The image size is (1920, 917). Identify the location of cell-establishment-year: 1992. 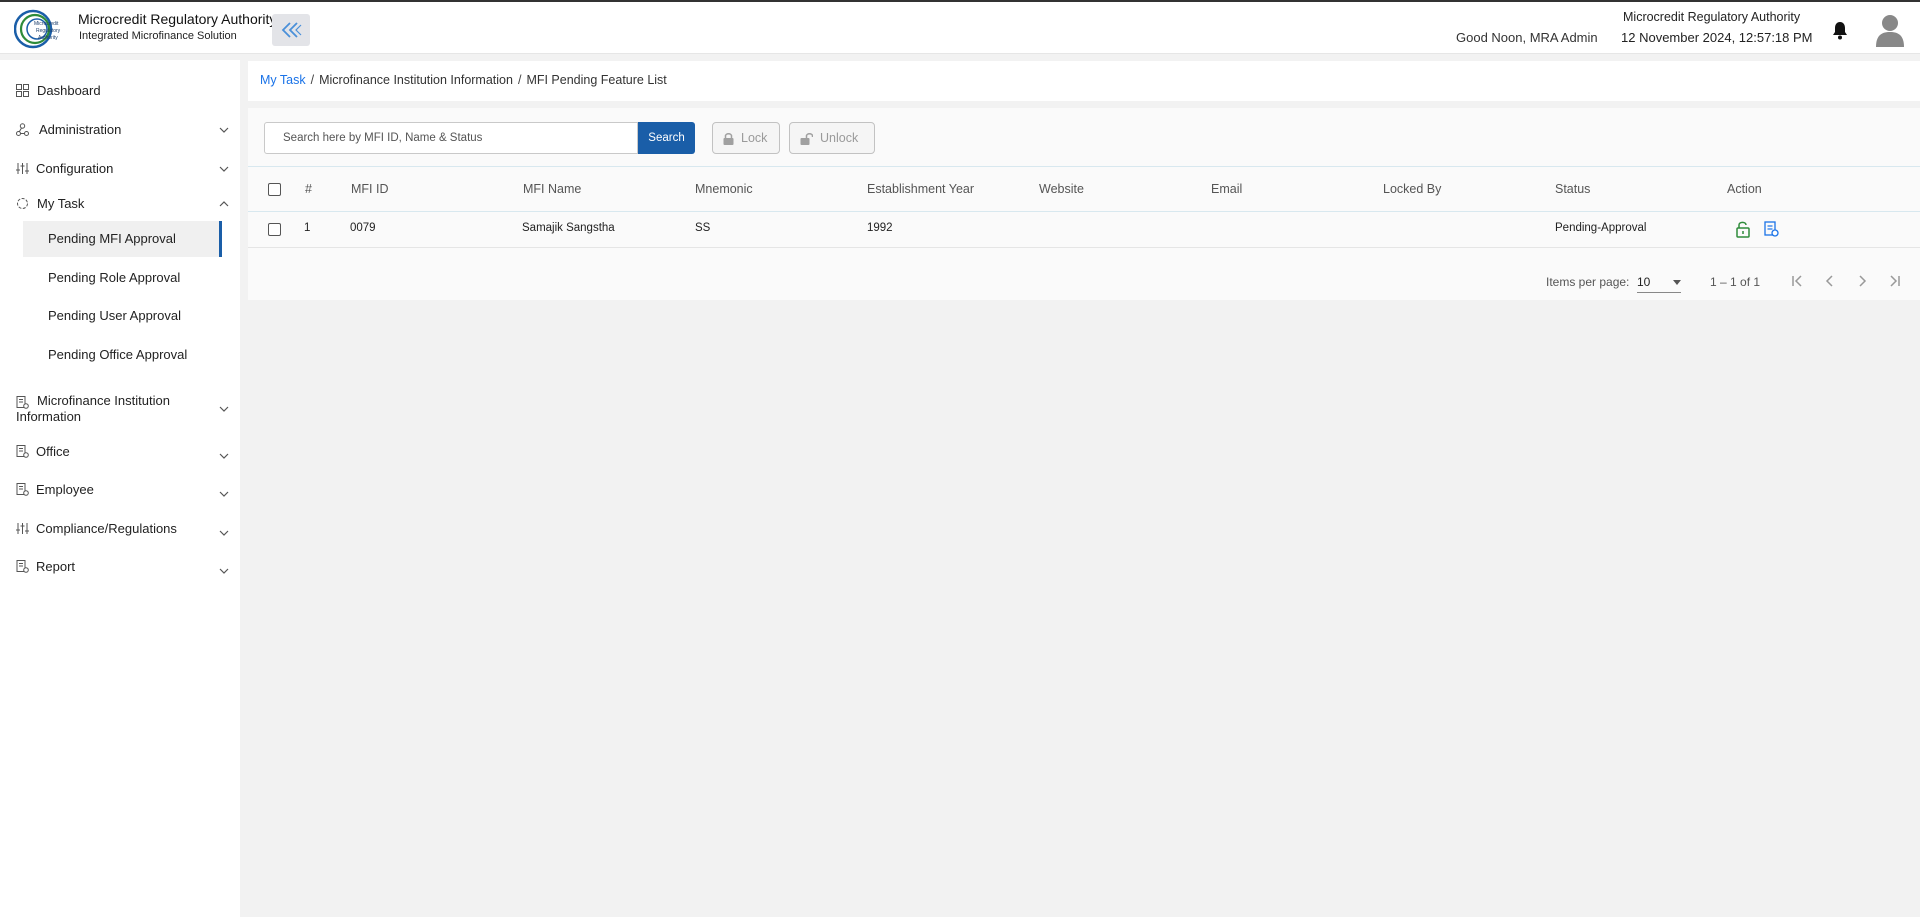
(880, 228).